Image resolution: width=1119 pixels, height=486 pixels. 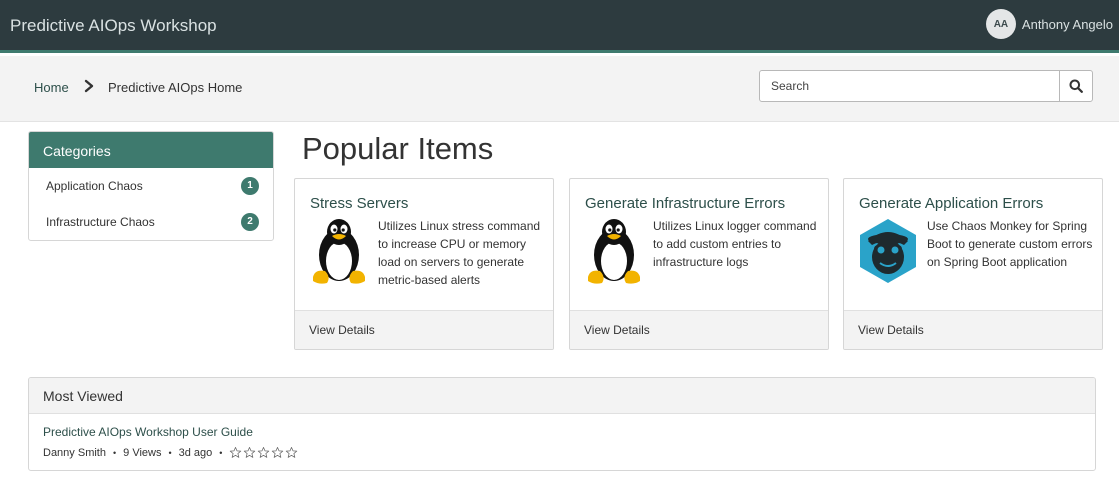 I want to click on category-item-infrastructure-chaos: Infrastructure Chaos 2, so click(x=151, y=222).